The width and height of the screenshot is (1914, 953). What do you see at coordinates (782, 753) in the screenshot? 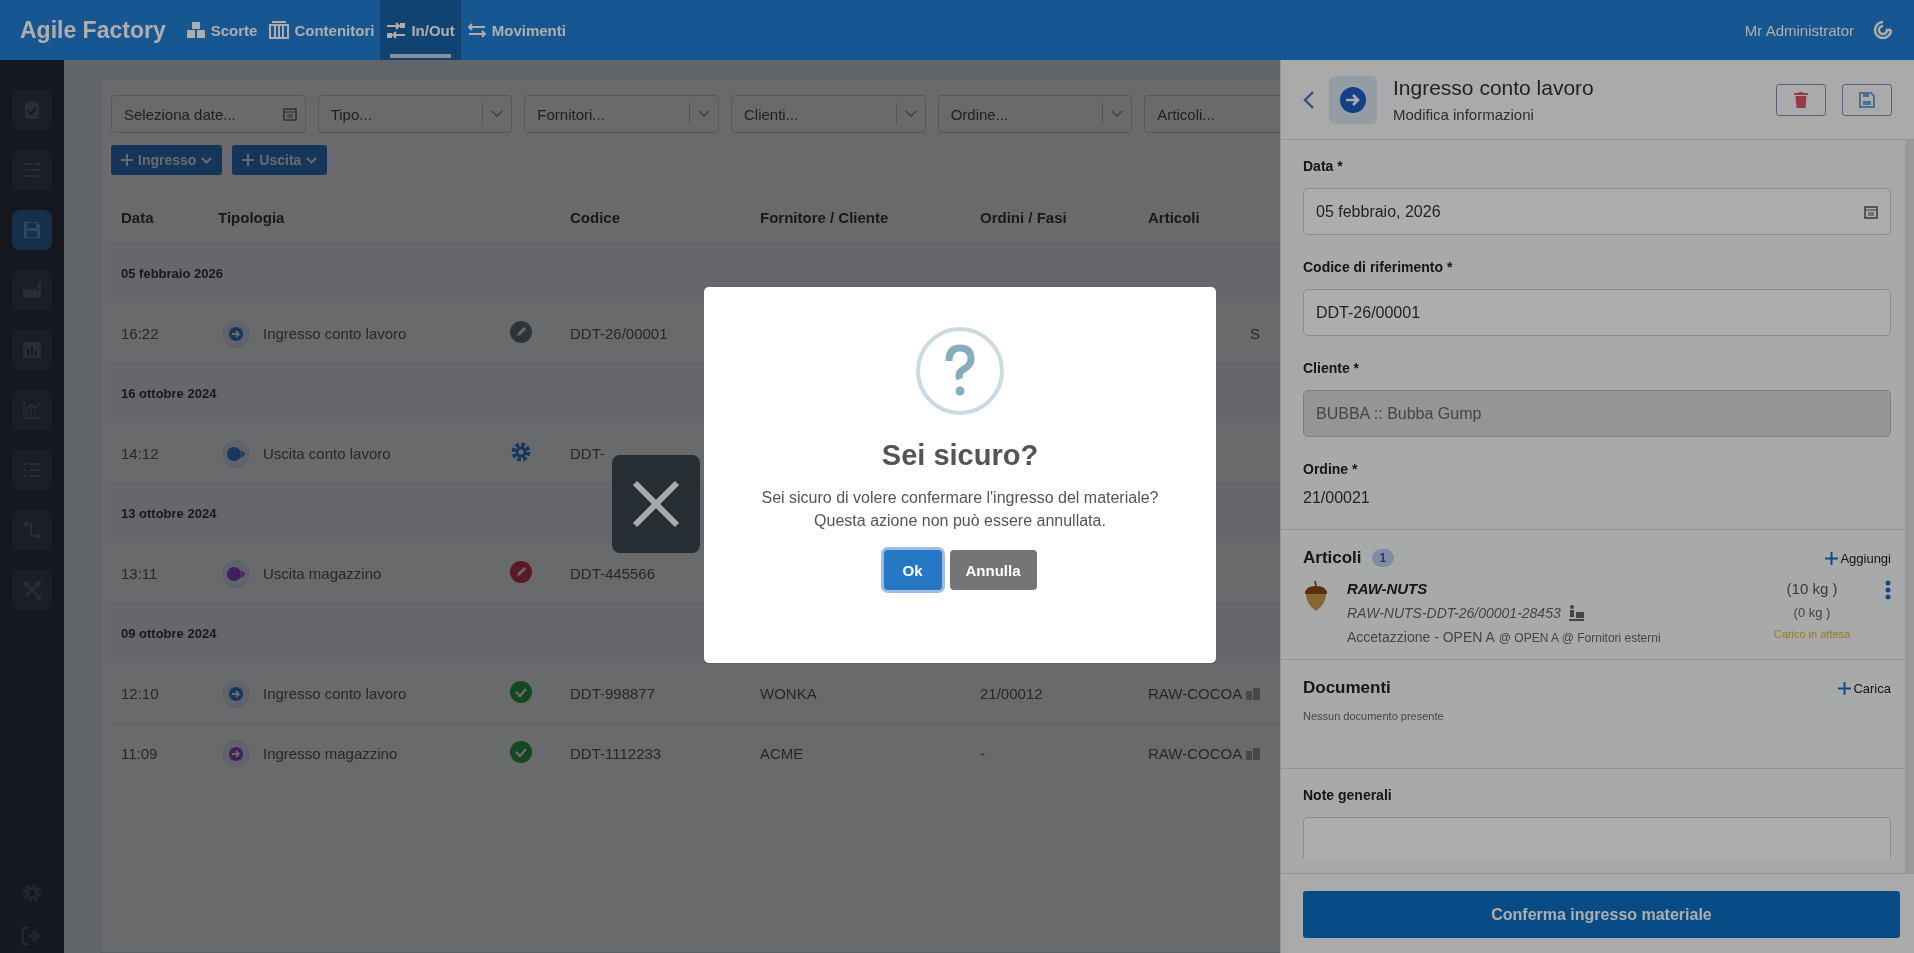
I see `supplier-cell-text: ACME` at bounding box center [782, 753].